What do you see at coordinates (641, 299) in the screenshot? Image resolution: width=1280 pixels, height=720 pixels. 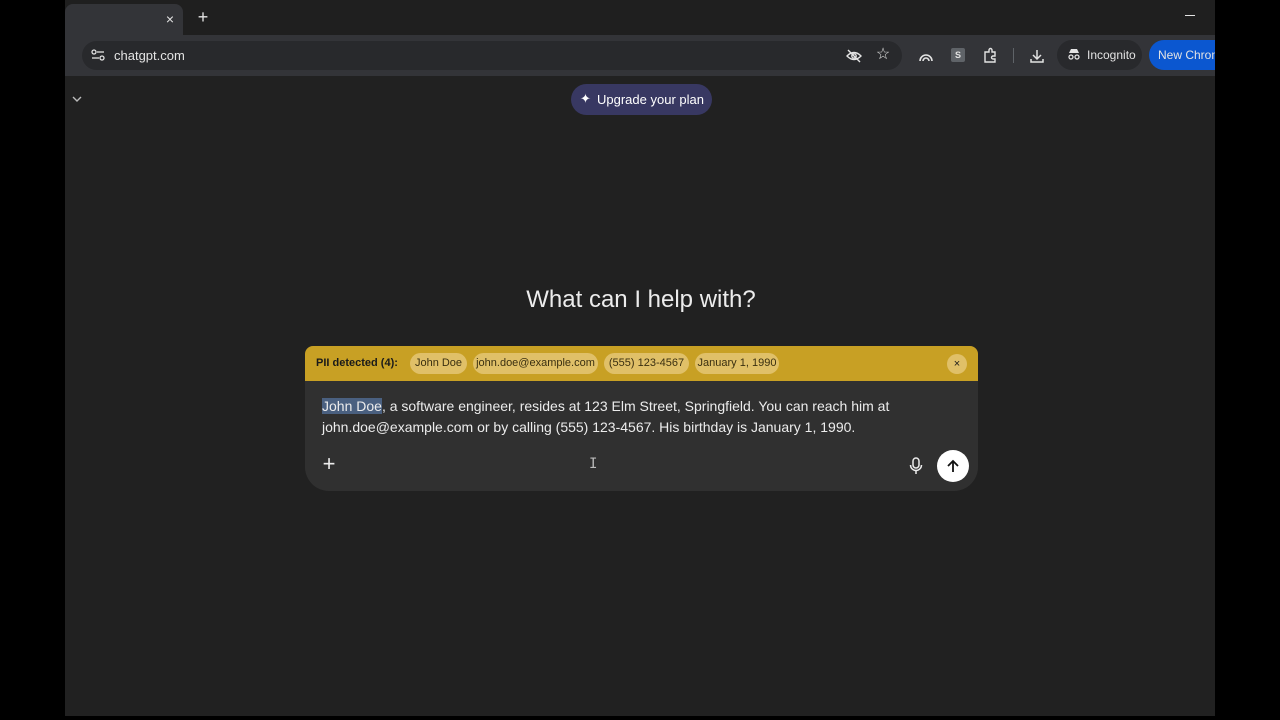 I see `page-title: What can I help with?` at bounding box center [641, 299].